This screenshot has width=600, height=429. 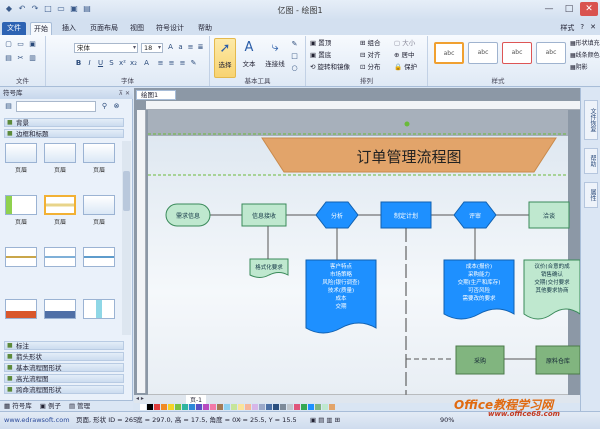 I want to click on superscript-icon: x², so click(x=122, y=63).